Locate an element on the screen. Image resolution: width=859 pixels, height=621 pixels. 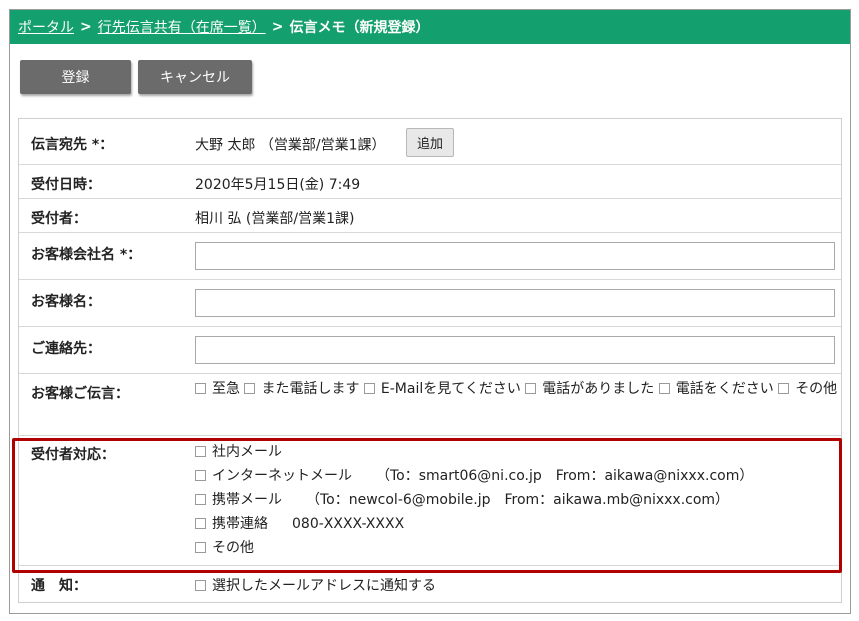
please-call-label: 電話をください is located at coordinates (724, 389).